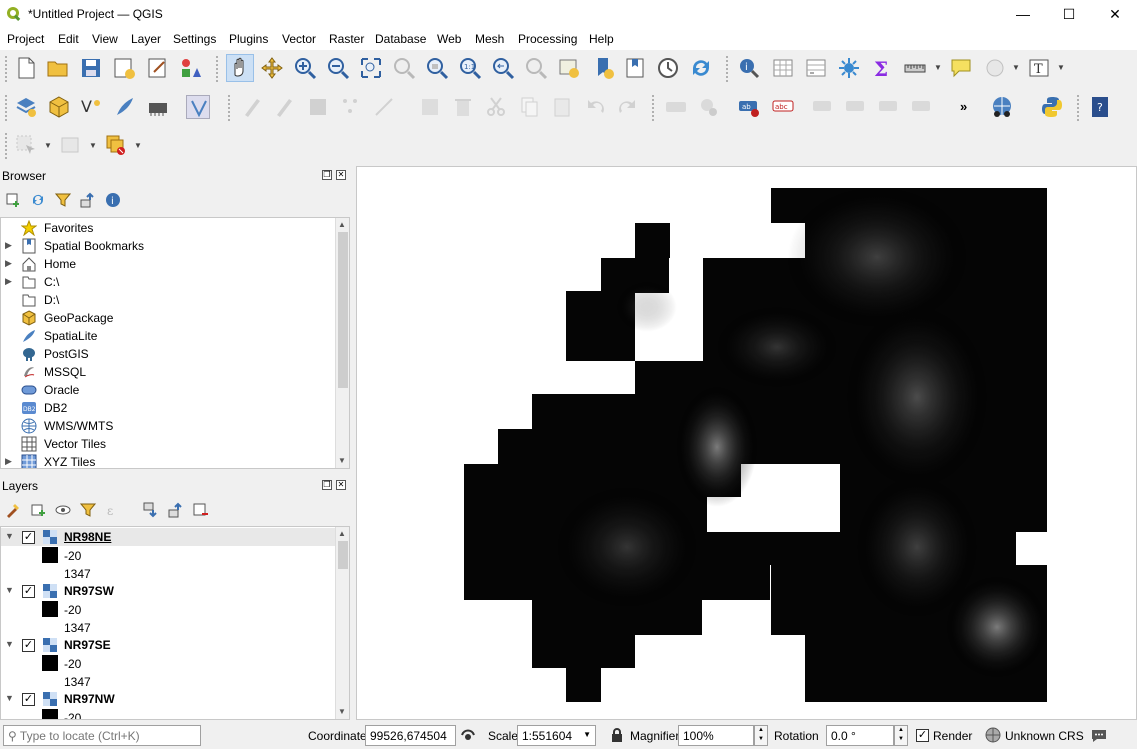 Image resolution: width=1137 pixels, height=749 pixels. Describe the element at coordinates (628, 107) in the screenshot. I see `redo-icon` at that location.